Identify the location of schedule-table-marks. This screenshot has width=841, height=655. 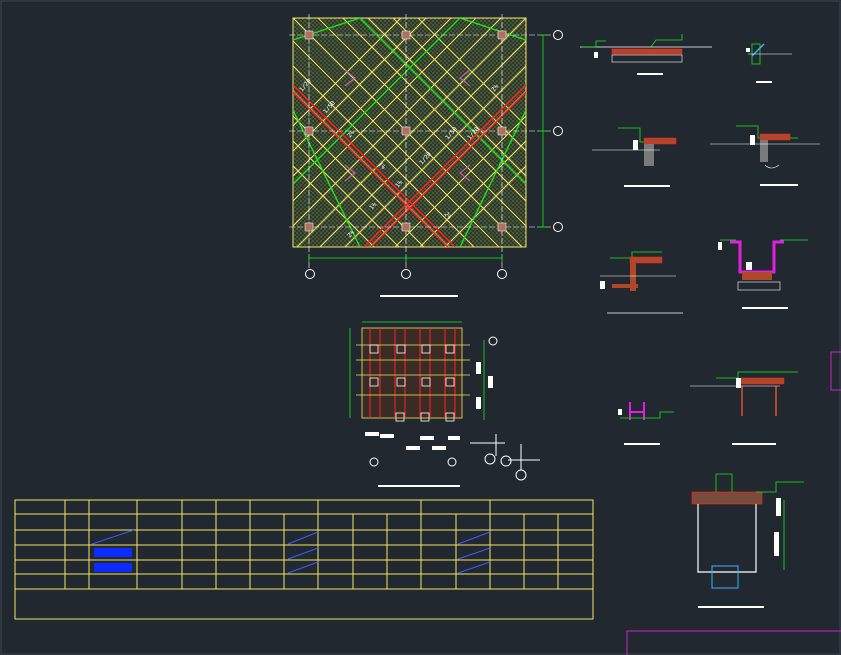
(291, 551).